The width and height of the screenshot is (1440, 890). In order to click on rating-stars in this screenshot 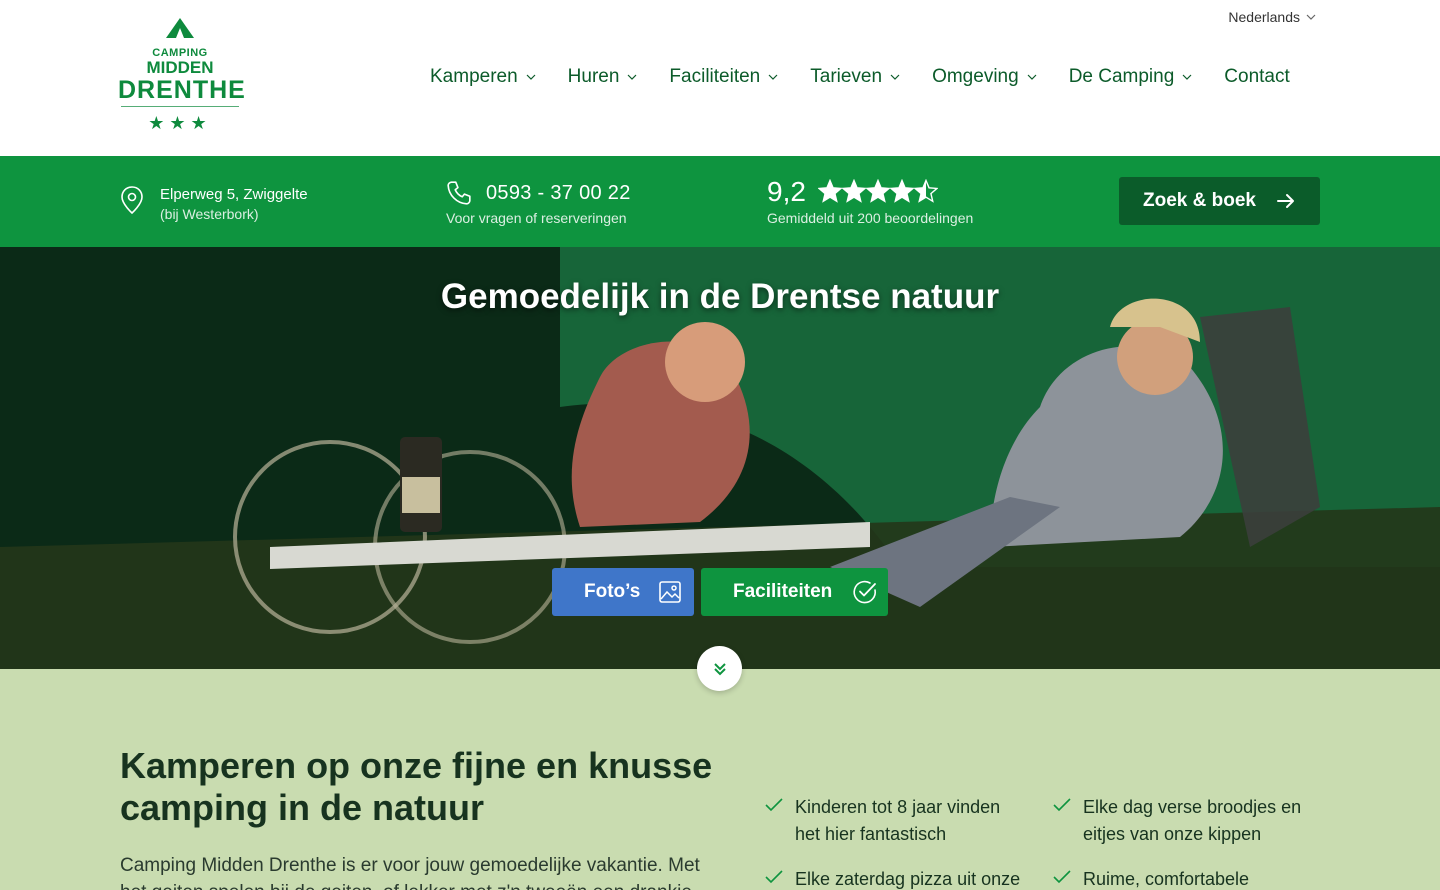, I will do `click(877, 191)`.